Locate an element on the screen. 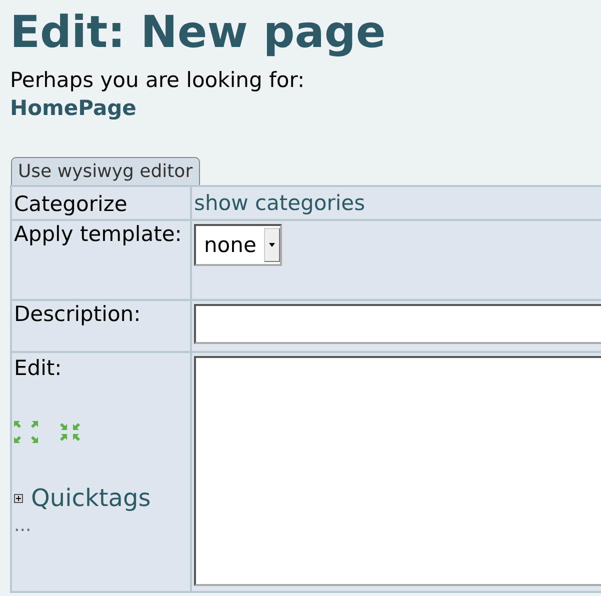 The width and height of the screenshot is (601, 596). categorize-label: Categorize is located at coordinates (101, 203).